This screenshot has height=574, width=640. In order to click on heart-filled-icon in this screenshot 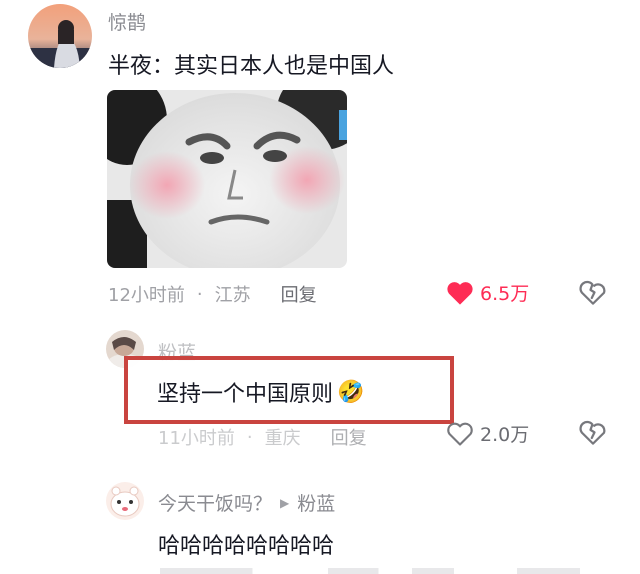, I will do `click(460, 293)`.